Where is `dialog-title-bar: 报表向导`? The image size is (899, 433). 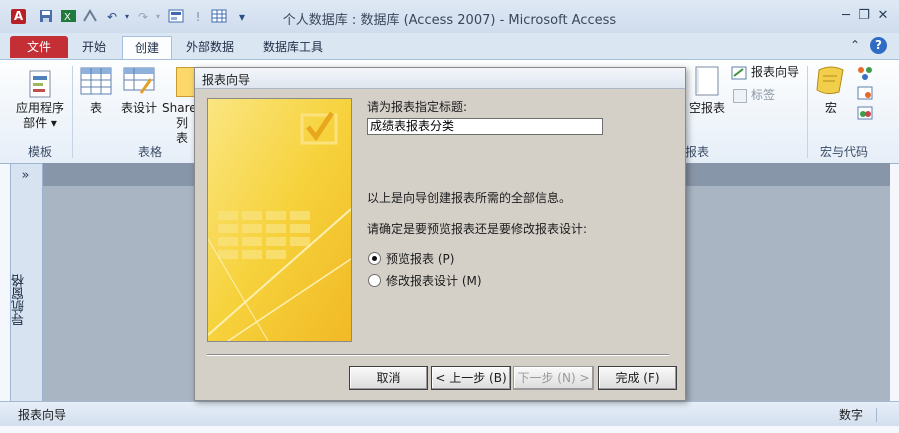 dialog-title-bar: 报表向导 is located at coordinates (440, 78).